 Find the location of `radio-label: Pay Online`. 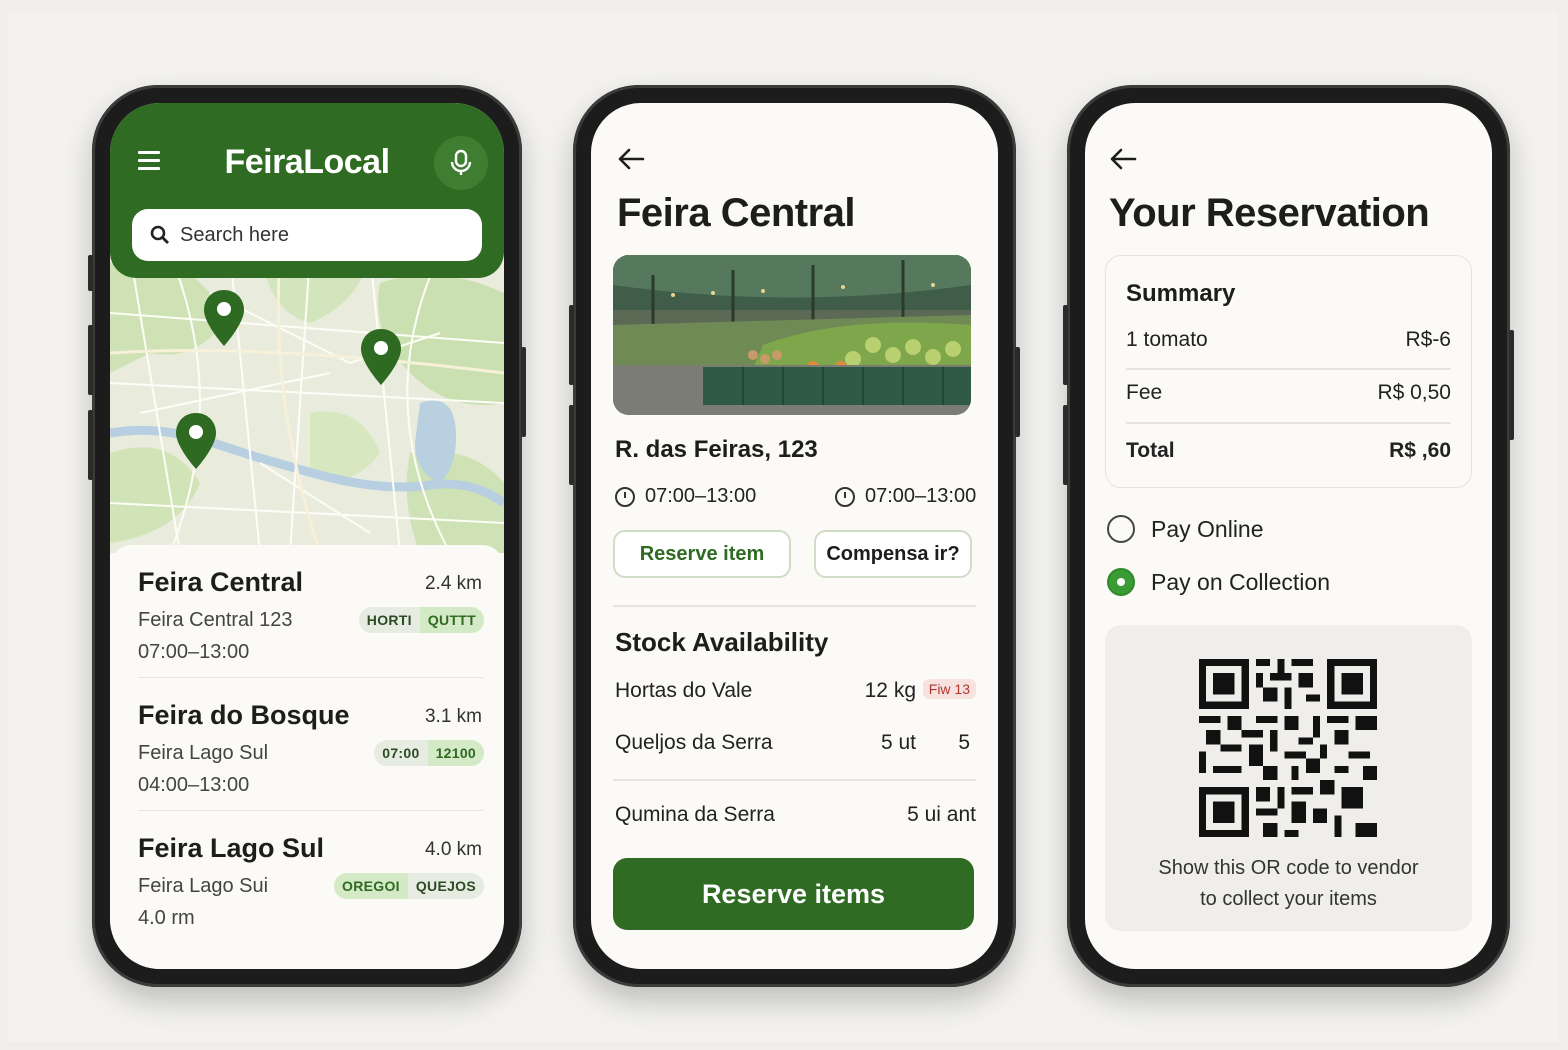

radio-label: Pay Online is located at coordinates (1207, 528).